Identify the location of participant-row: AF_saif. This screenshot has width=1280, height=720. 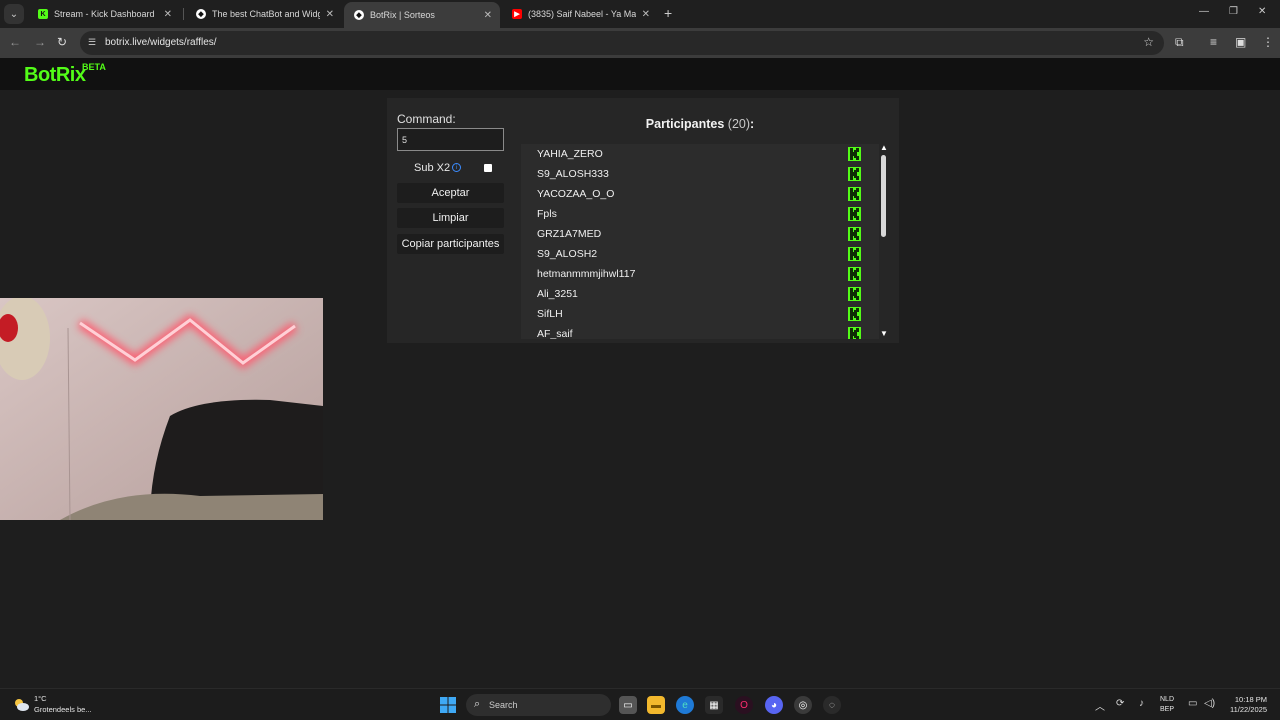
(693, 331).